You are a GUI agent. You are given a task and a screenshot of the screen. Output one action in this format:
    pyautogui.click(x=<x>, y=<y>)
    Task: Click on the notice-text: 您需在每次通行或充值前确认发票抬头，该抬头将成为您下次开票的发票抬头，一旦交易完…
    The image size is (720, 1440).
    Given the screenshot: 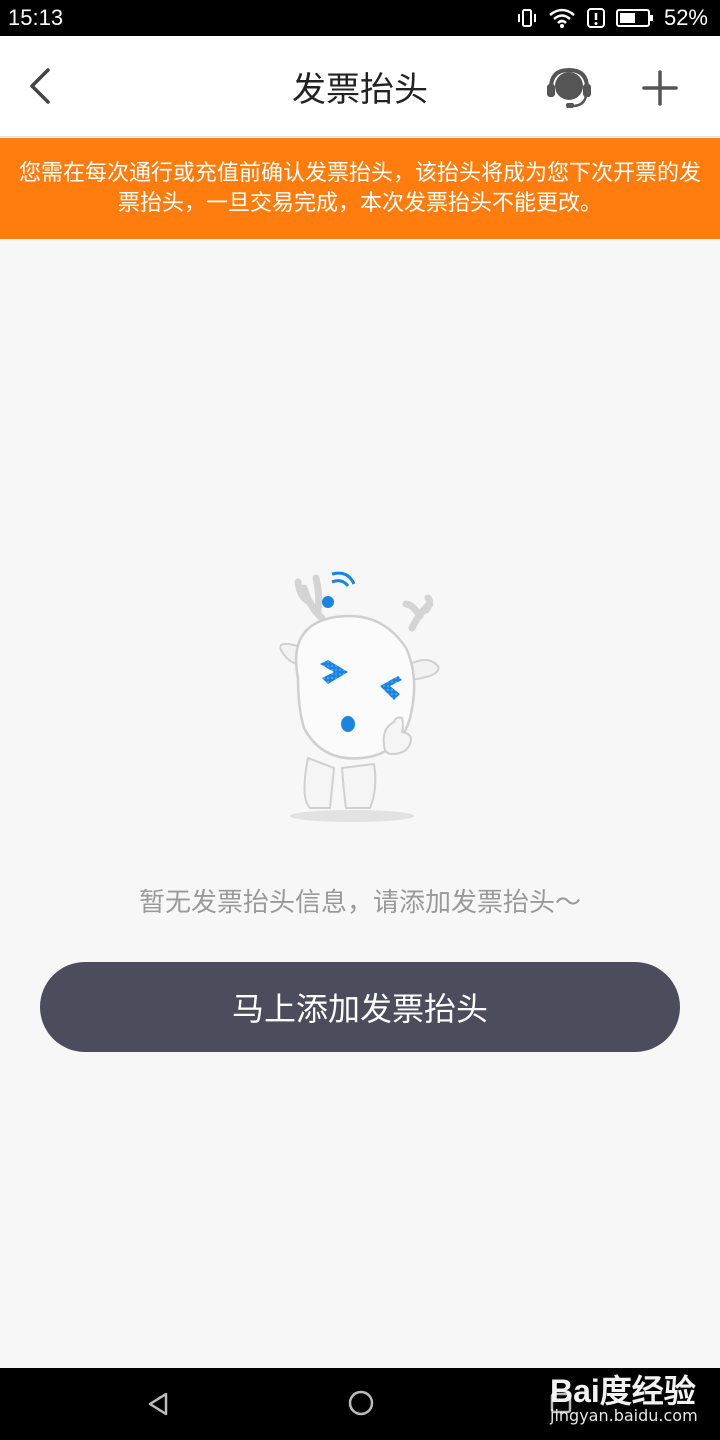 What is the action you would take?
    pyautogui.click(x=359, y=188)
    